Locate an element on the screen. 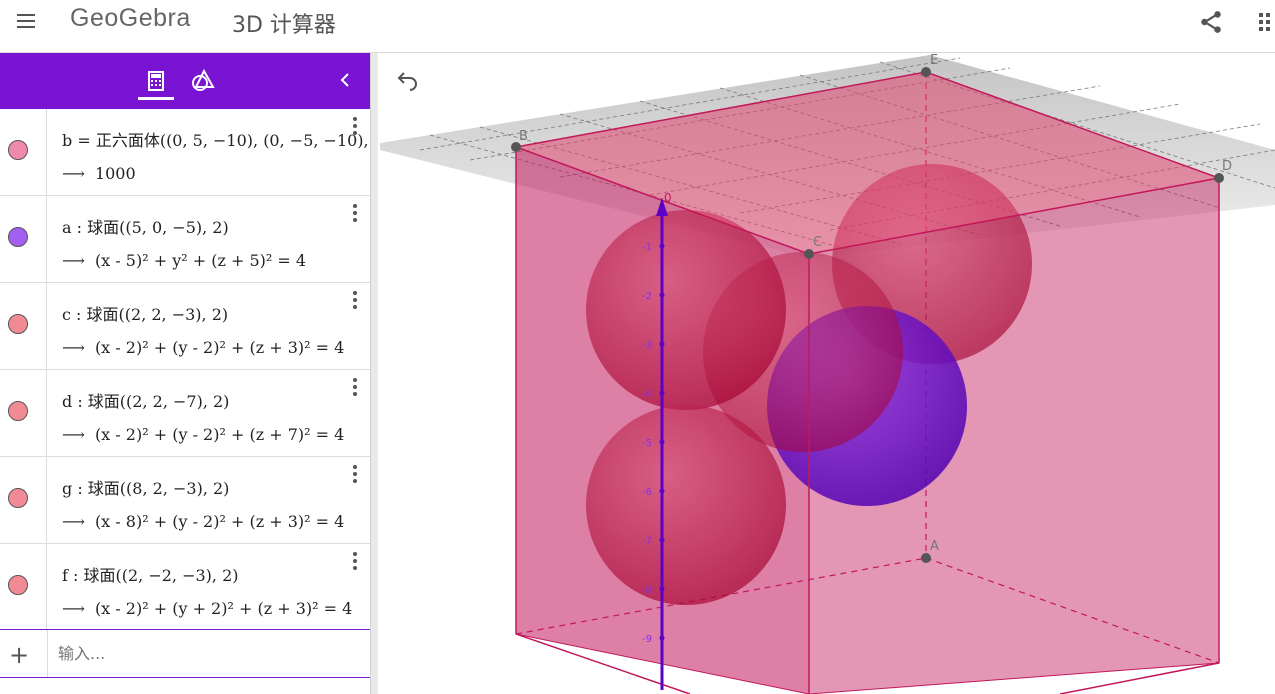 Image resolution: width=1275 pixels, height=694 pixels. algebra-input-row: + is located at coordinates (185, 653).